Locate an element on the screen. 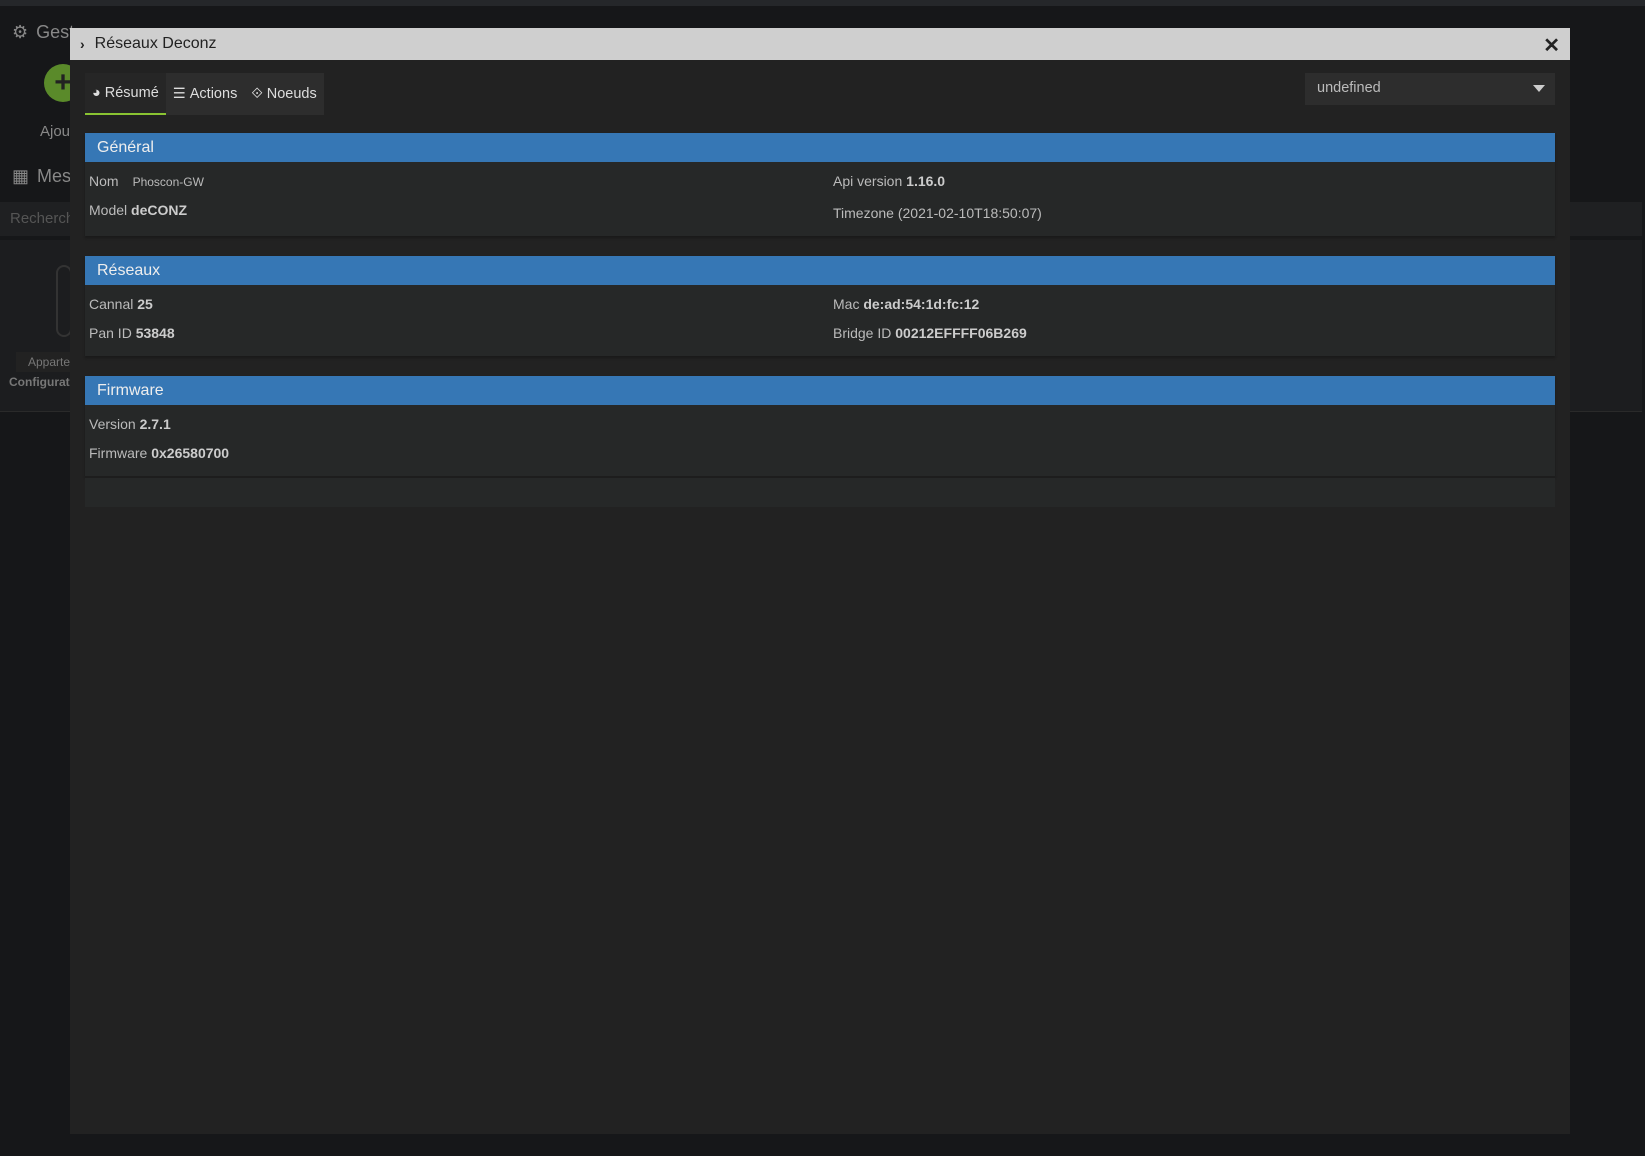 The width and height of the screenshot is (1645, 1156). close-icon: ✕ is located at coordinates (1551, 45).